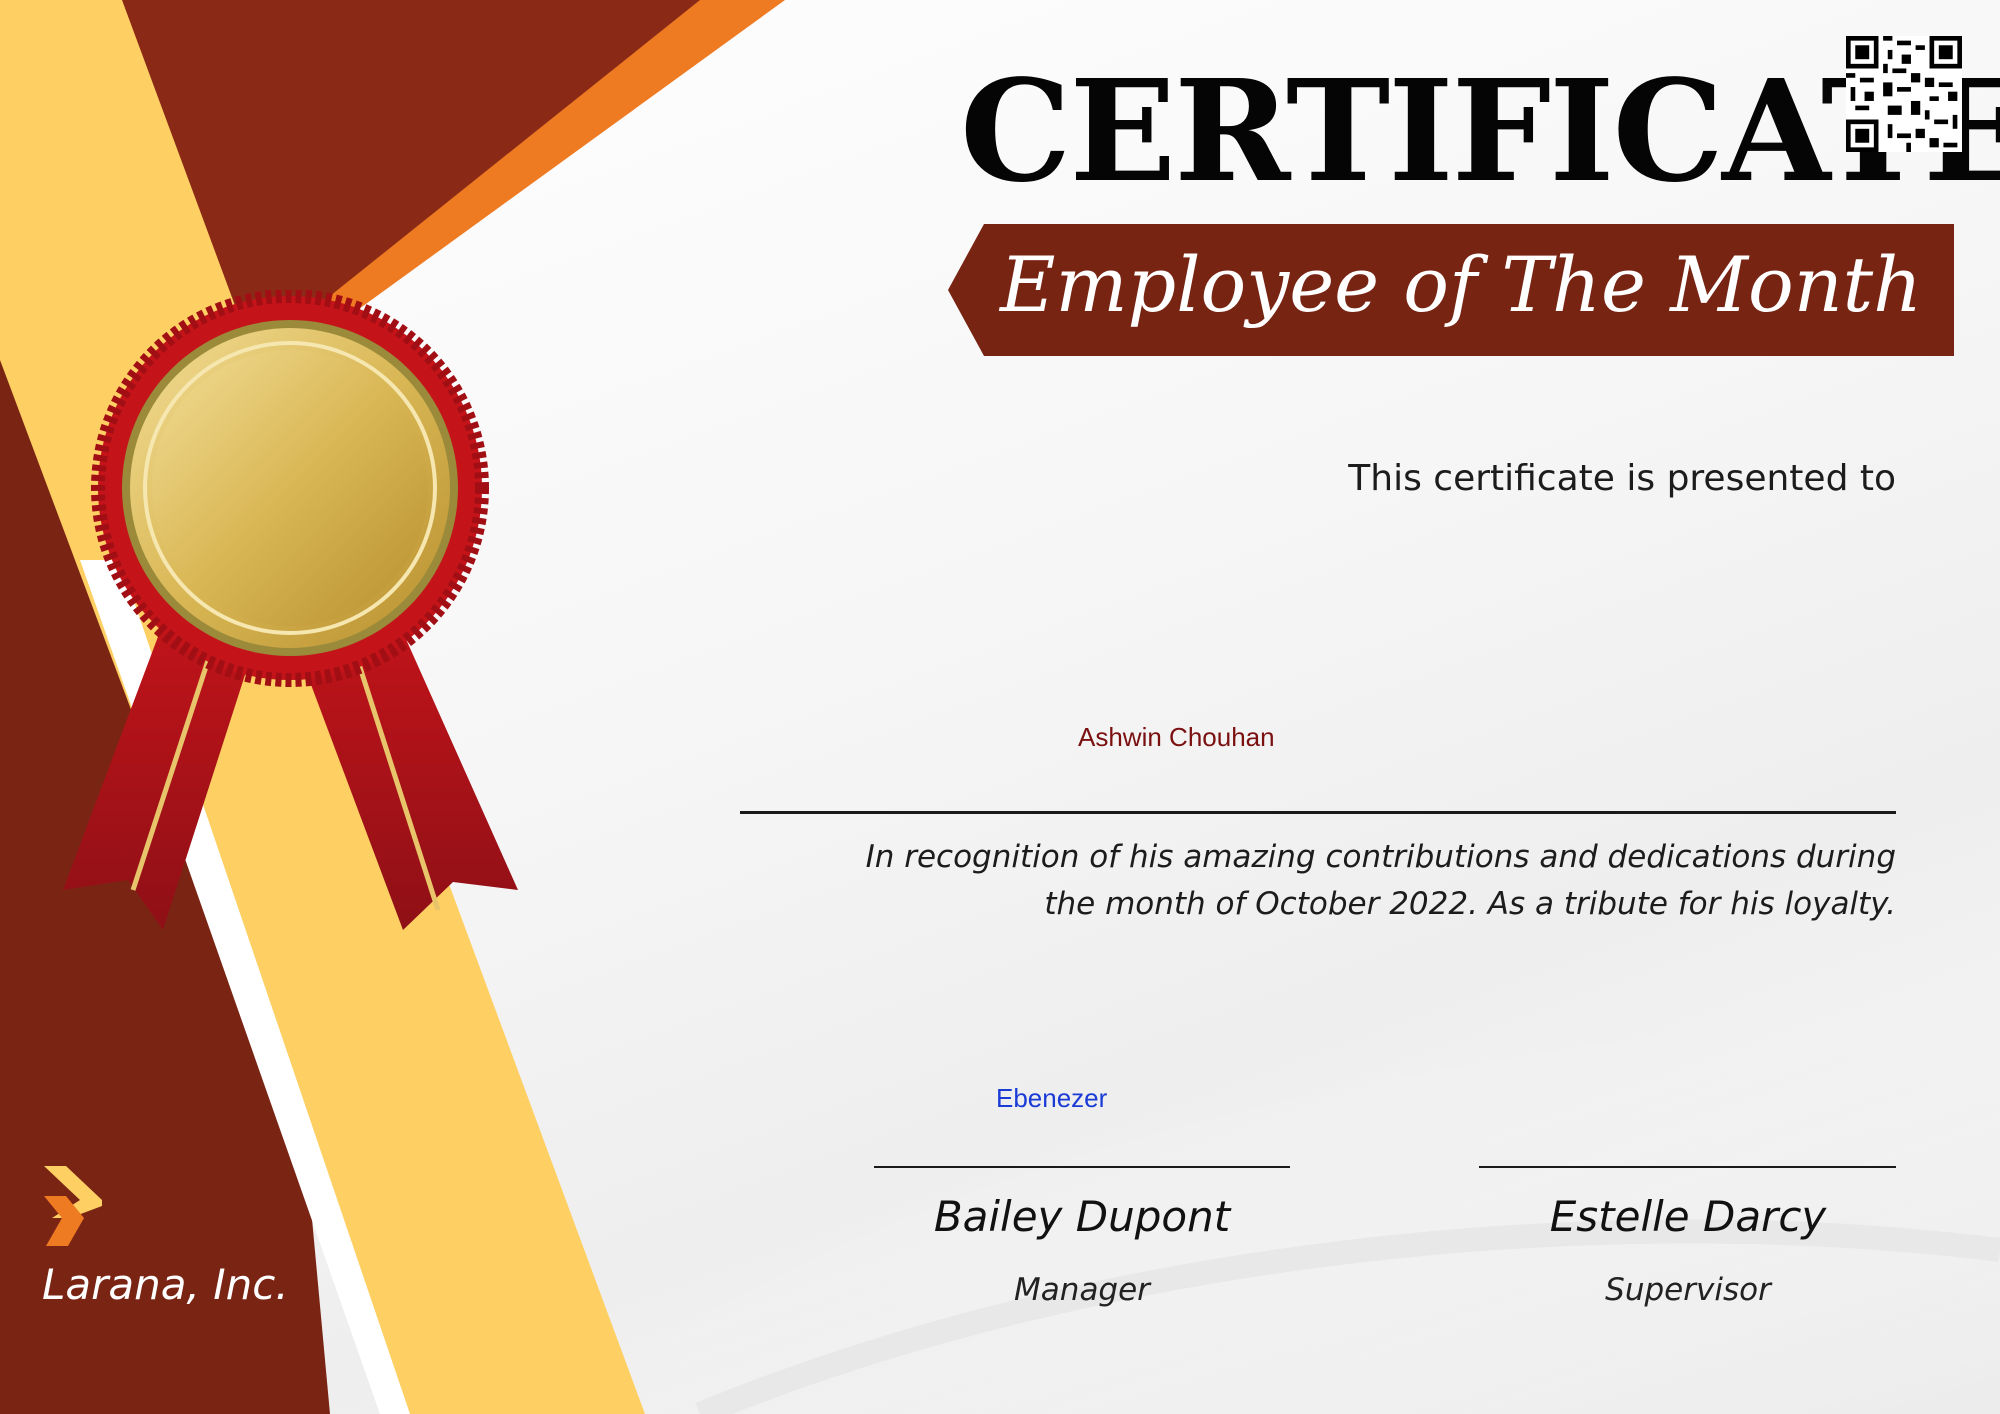 The height and width of the screenshot is (1414, 2000). Describe the element at coordinates (1082, 1216) in the screenshot. I see `signer-name-manager: Bailey Dupont` at that location.